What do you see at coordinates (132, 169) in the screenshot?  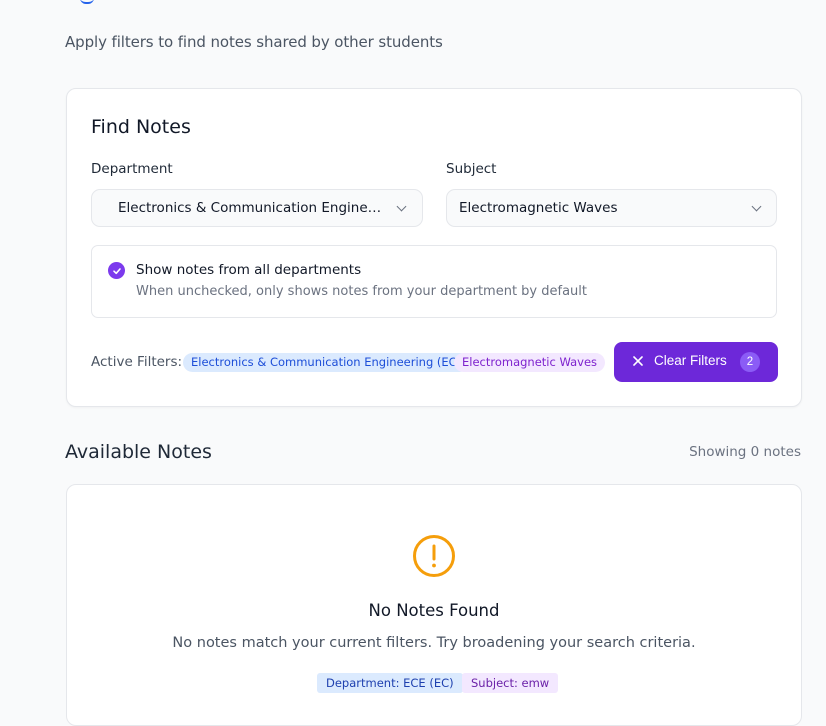 I see `department-label: Department` at bounding box center [132, 169].